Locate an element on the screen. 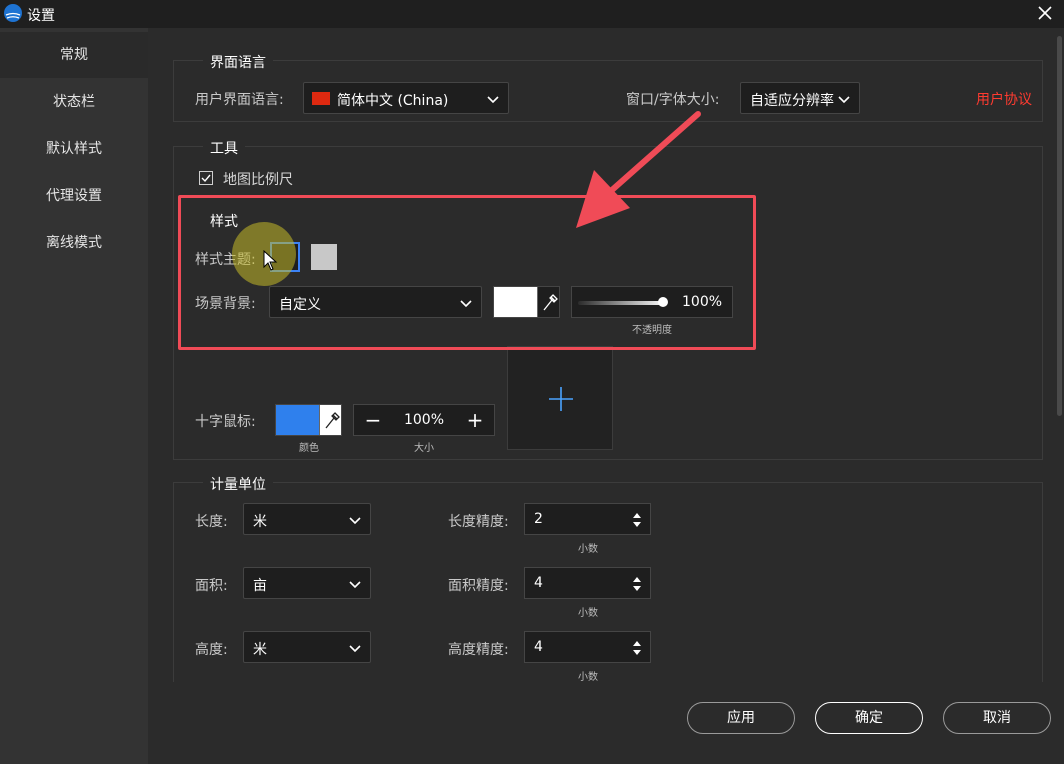  vertical-scrollbar is located at coordinates (1059, 356).